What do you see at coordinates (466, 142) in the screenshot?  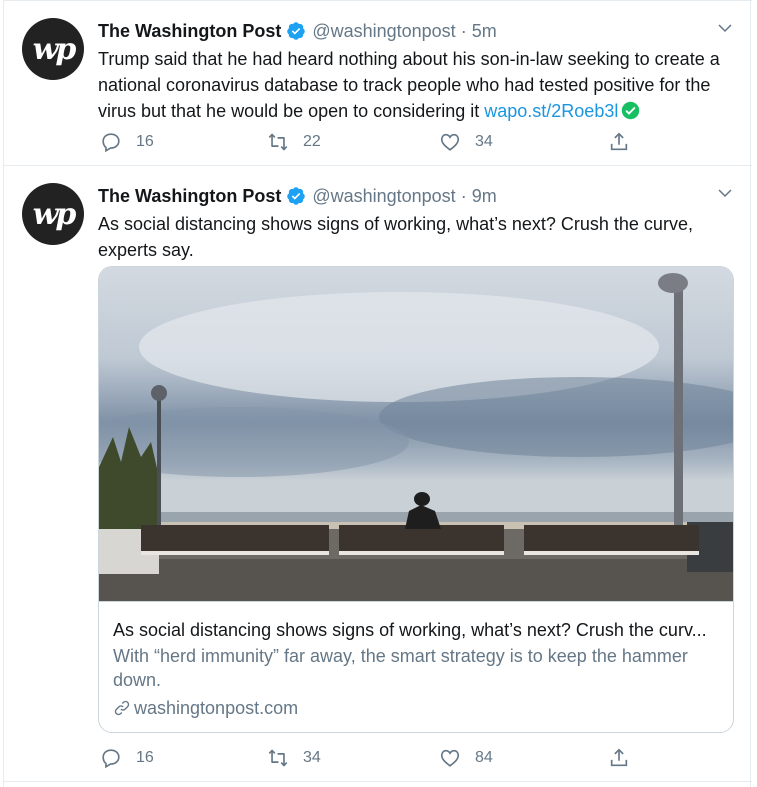 I see `like-button: 34` at bounding box center [466, 142].